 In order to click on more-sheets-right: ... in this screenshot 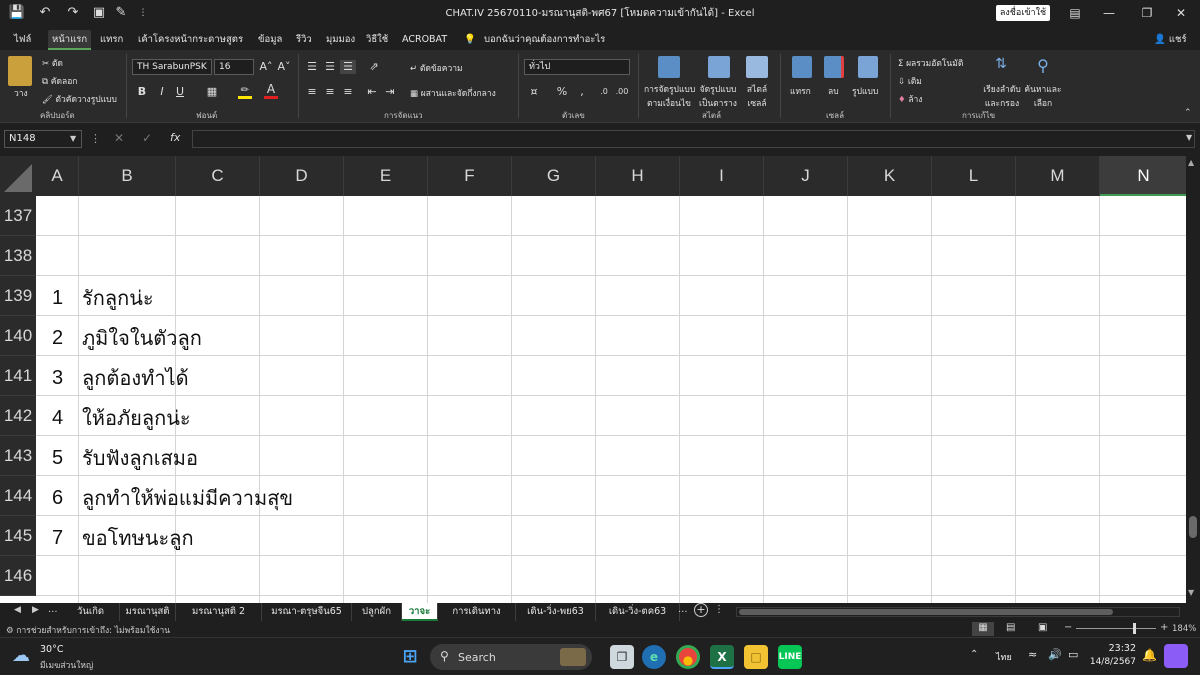, I will do `click(683, 609)`.